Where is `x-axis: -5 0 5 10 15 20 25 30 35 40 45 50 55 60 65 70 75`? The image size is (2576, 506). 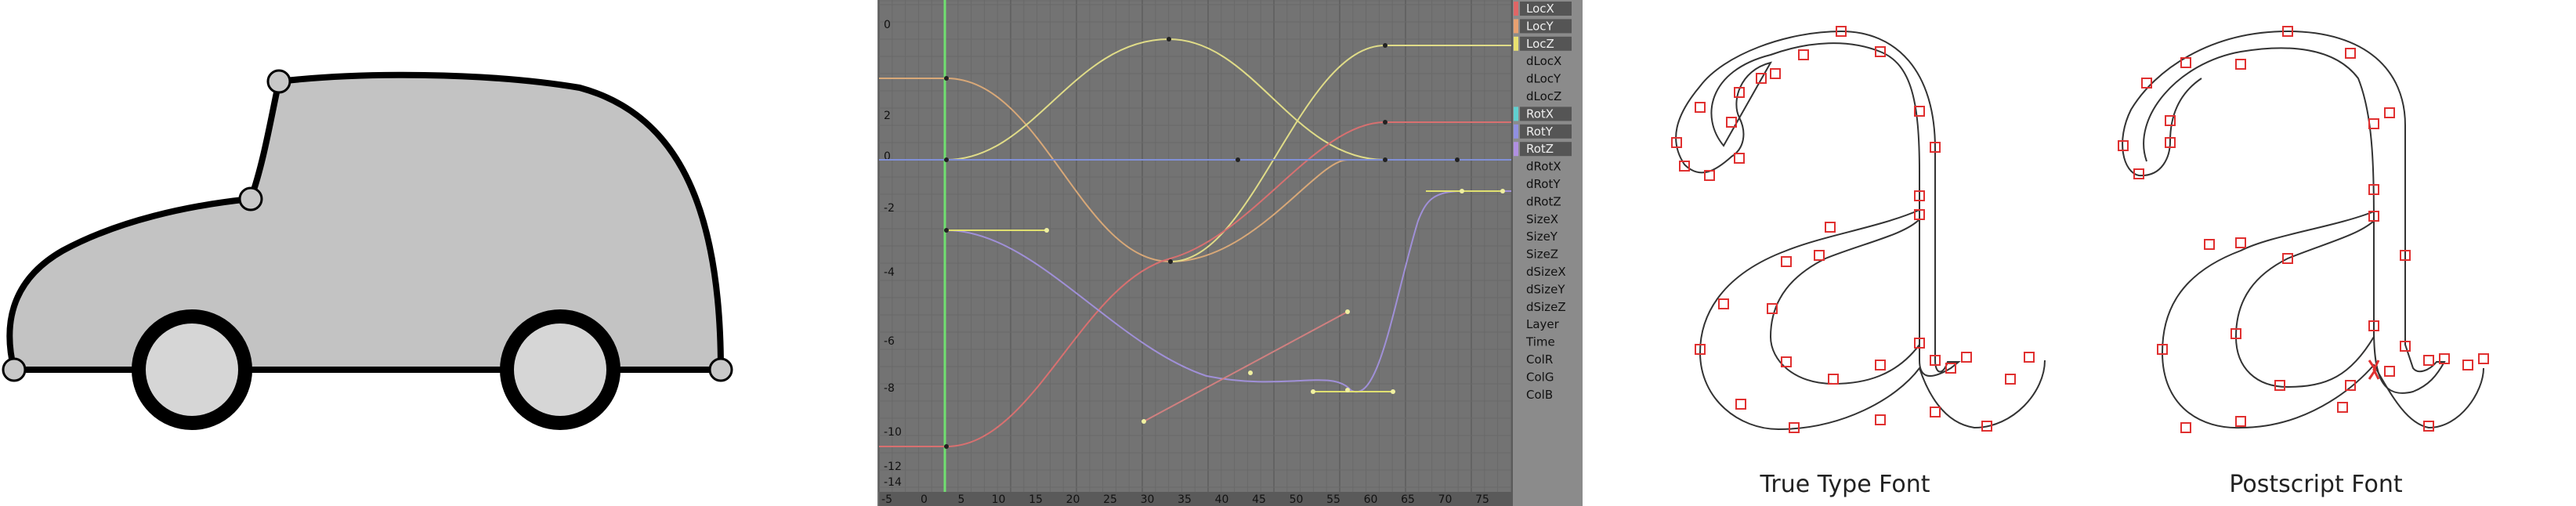 x-axis: -5 0 5 10 15 20 25 30 35 40 45 50 55 60 65 70 75 is located at coordinates (1195, 499).